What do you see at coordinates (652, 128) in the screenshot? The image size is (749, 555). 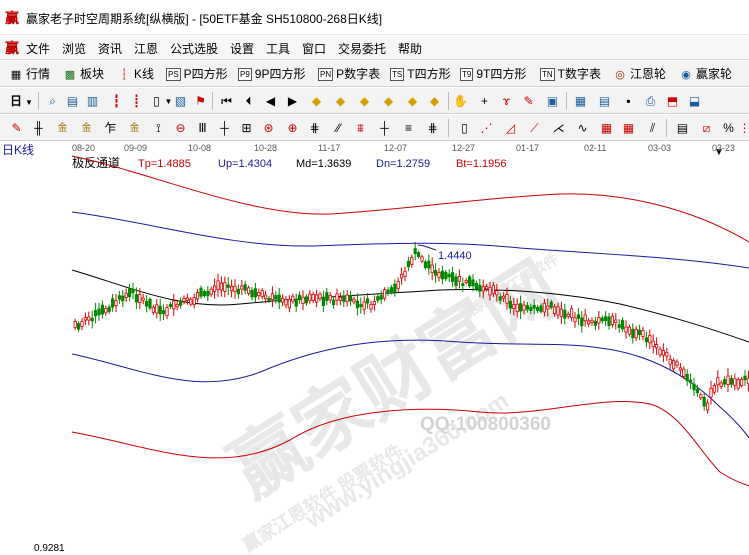 I see `tool28-icon: ⫽` at bounding box center [652, 128].